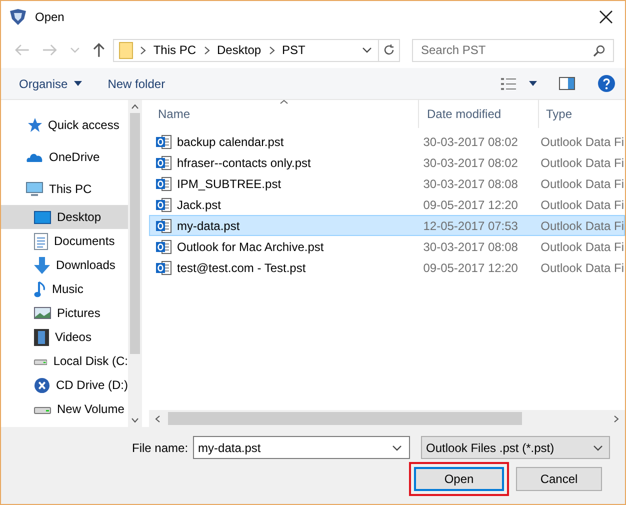  Describe the element at coordinates (18, 16) in the screenshot. I see `app-shield-icon` at that location.